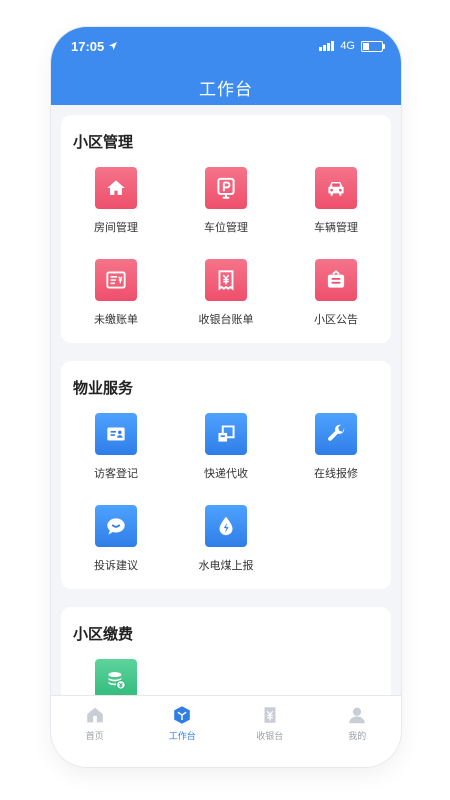 This screenshot has height=800, width=450. I want to click on menu-item-complaints-suggestions: 投诉建议, so click(116, 551).